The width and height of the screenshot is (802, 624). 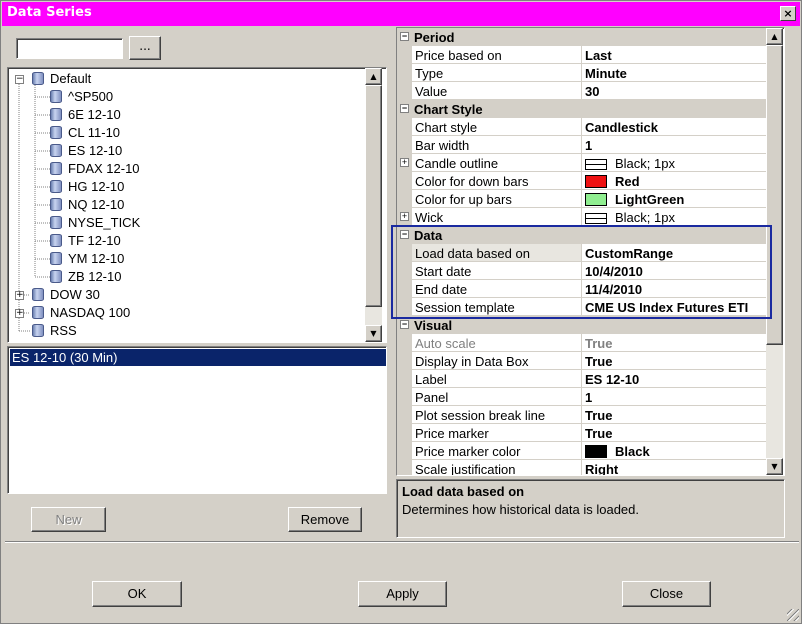 I want to click on tree-item: NYSE_TICK, so click(x=95, y=223).